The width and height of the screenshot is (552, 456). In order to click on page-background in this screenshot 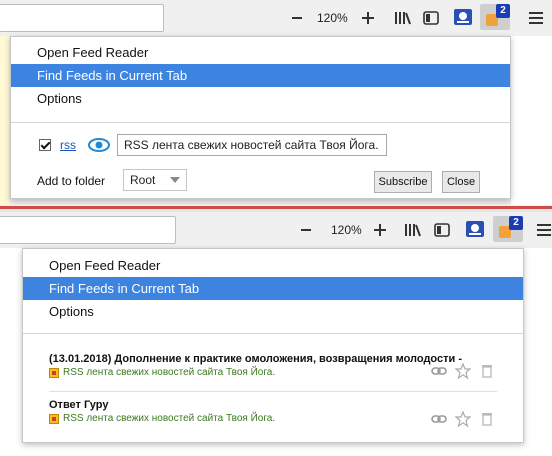, I will do `click(4, 120)`.